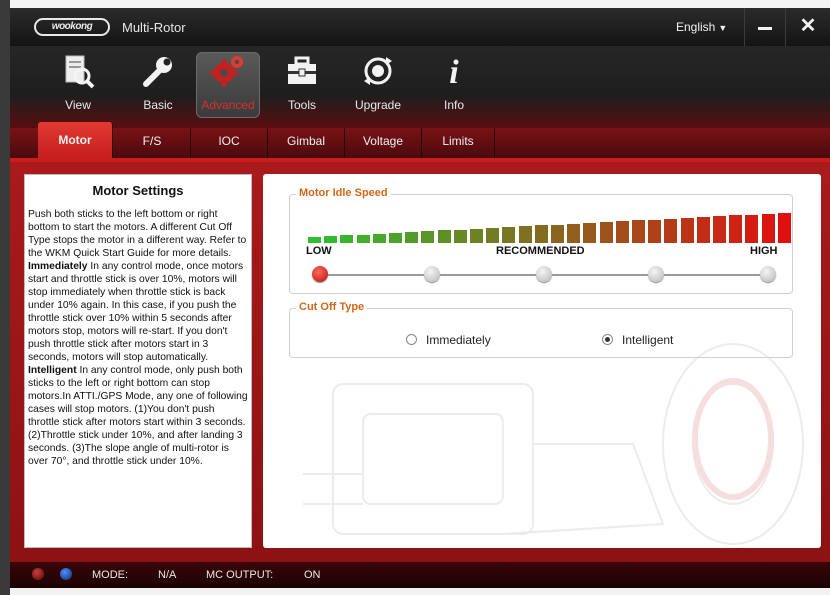 The width and height of the screenshot is (830, 595). I want to click on status-led-red, so click(38, 574).